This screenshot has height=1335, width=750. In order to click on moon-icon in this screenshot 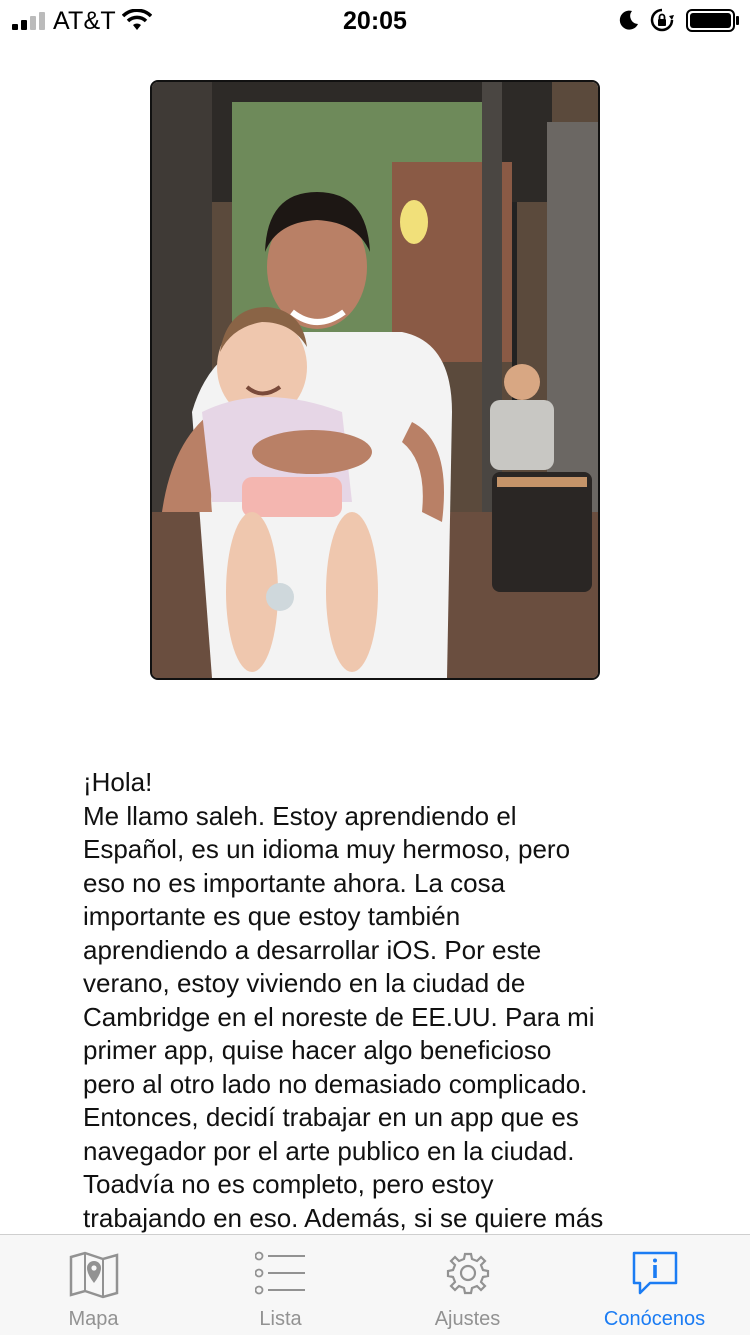, I will do `click(628, 20)`.